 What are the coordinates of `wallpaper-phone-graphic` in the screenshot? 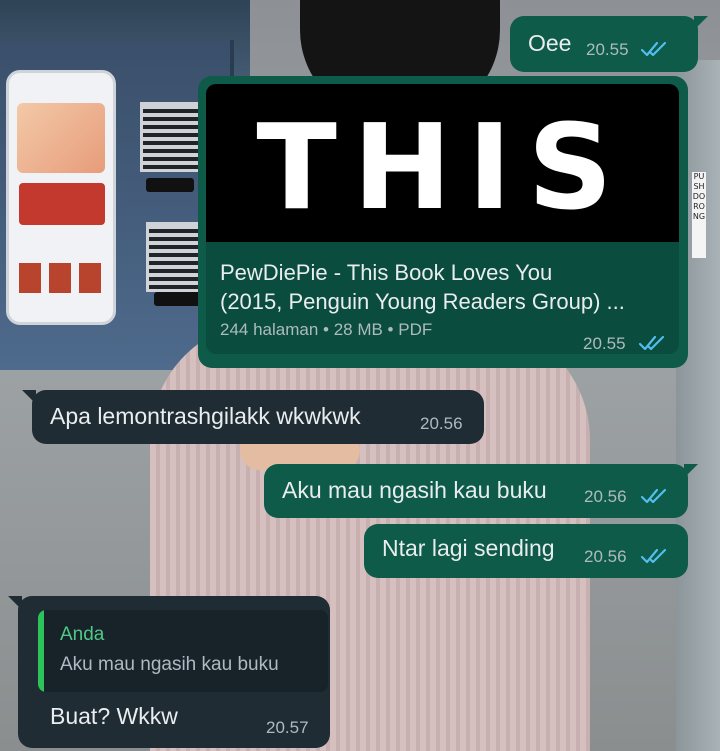 It's located at (61, 197).